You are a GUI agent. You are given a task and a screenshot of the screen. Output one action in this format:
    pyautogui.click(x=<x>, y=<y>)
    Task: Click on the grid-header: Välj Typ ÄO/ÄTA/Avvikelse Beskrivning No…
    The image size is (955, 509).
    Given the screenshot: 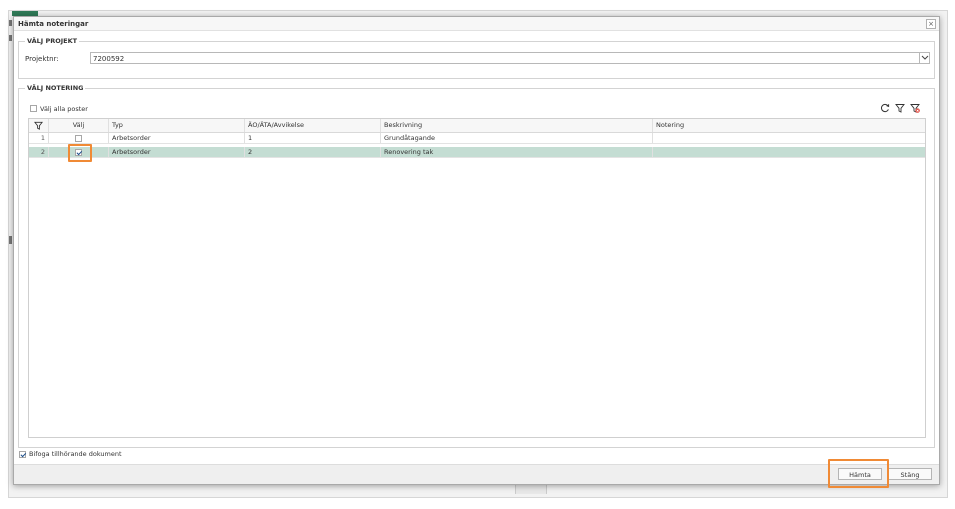 What is the action you would take?
    pyautogui.click(x=477, y=126)
    